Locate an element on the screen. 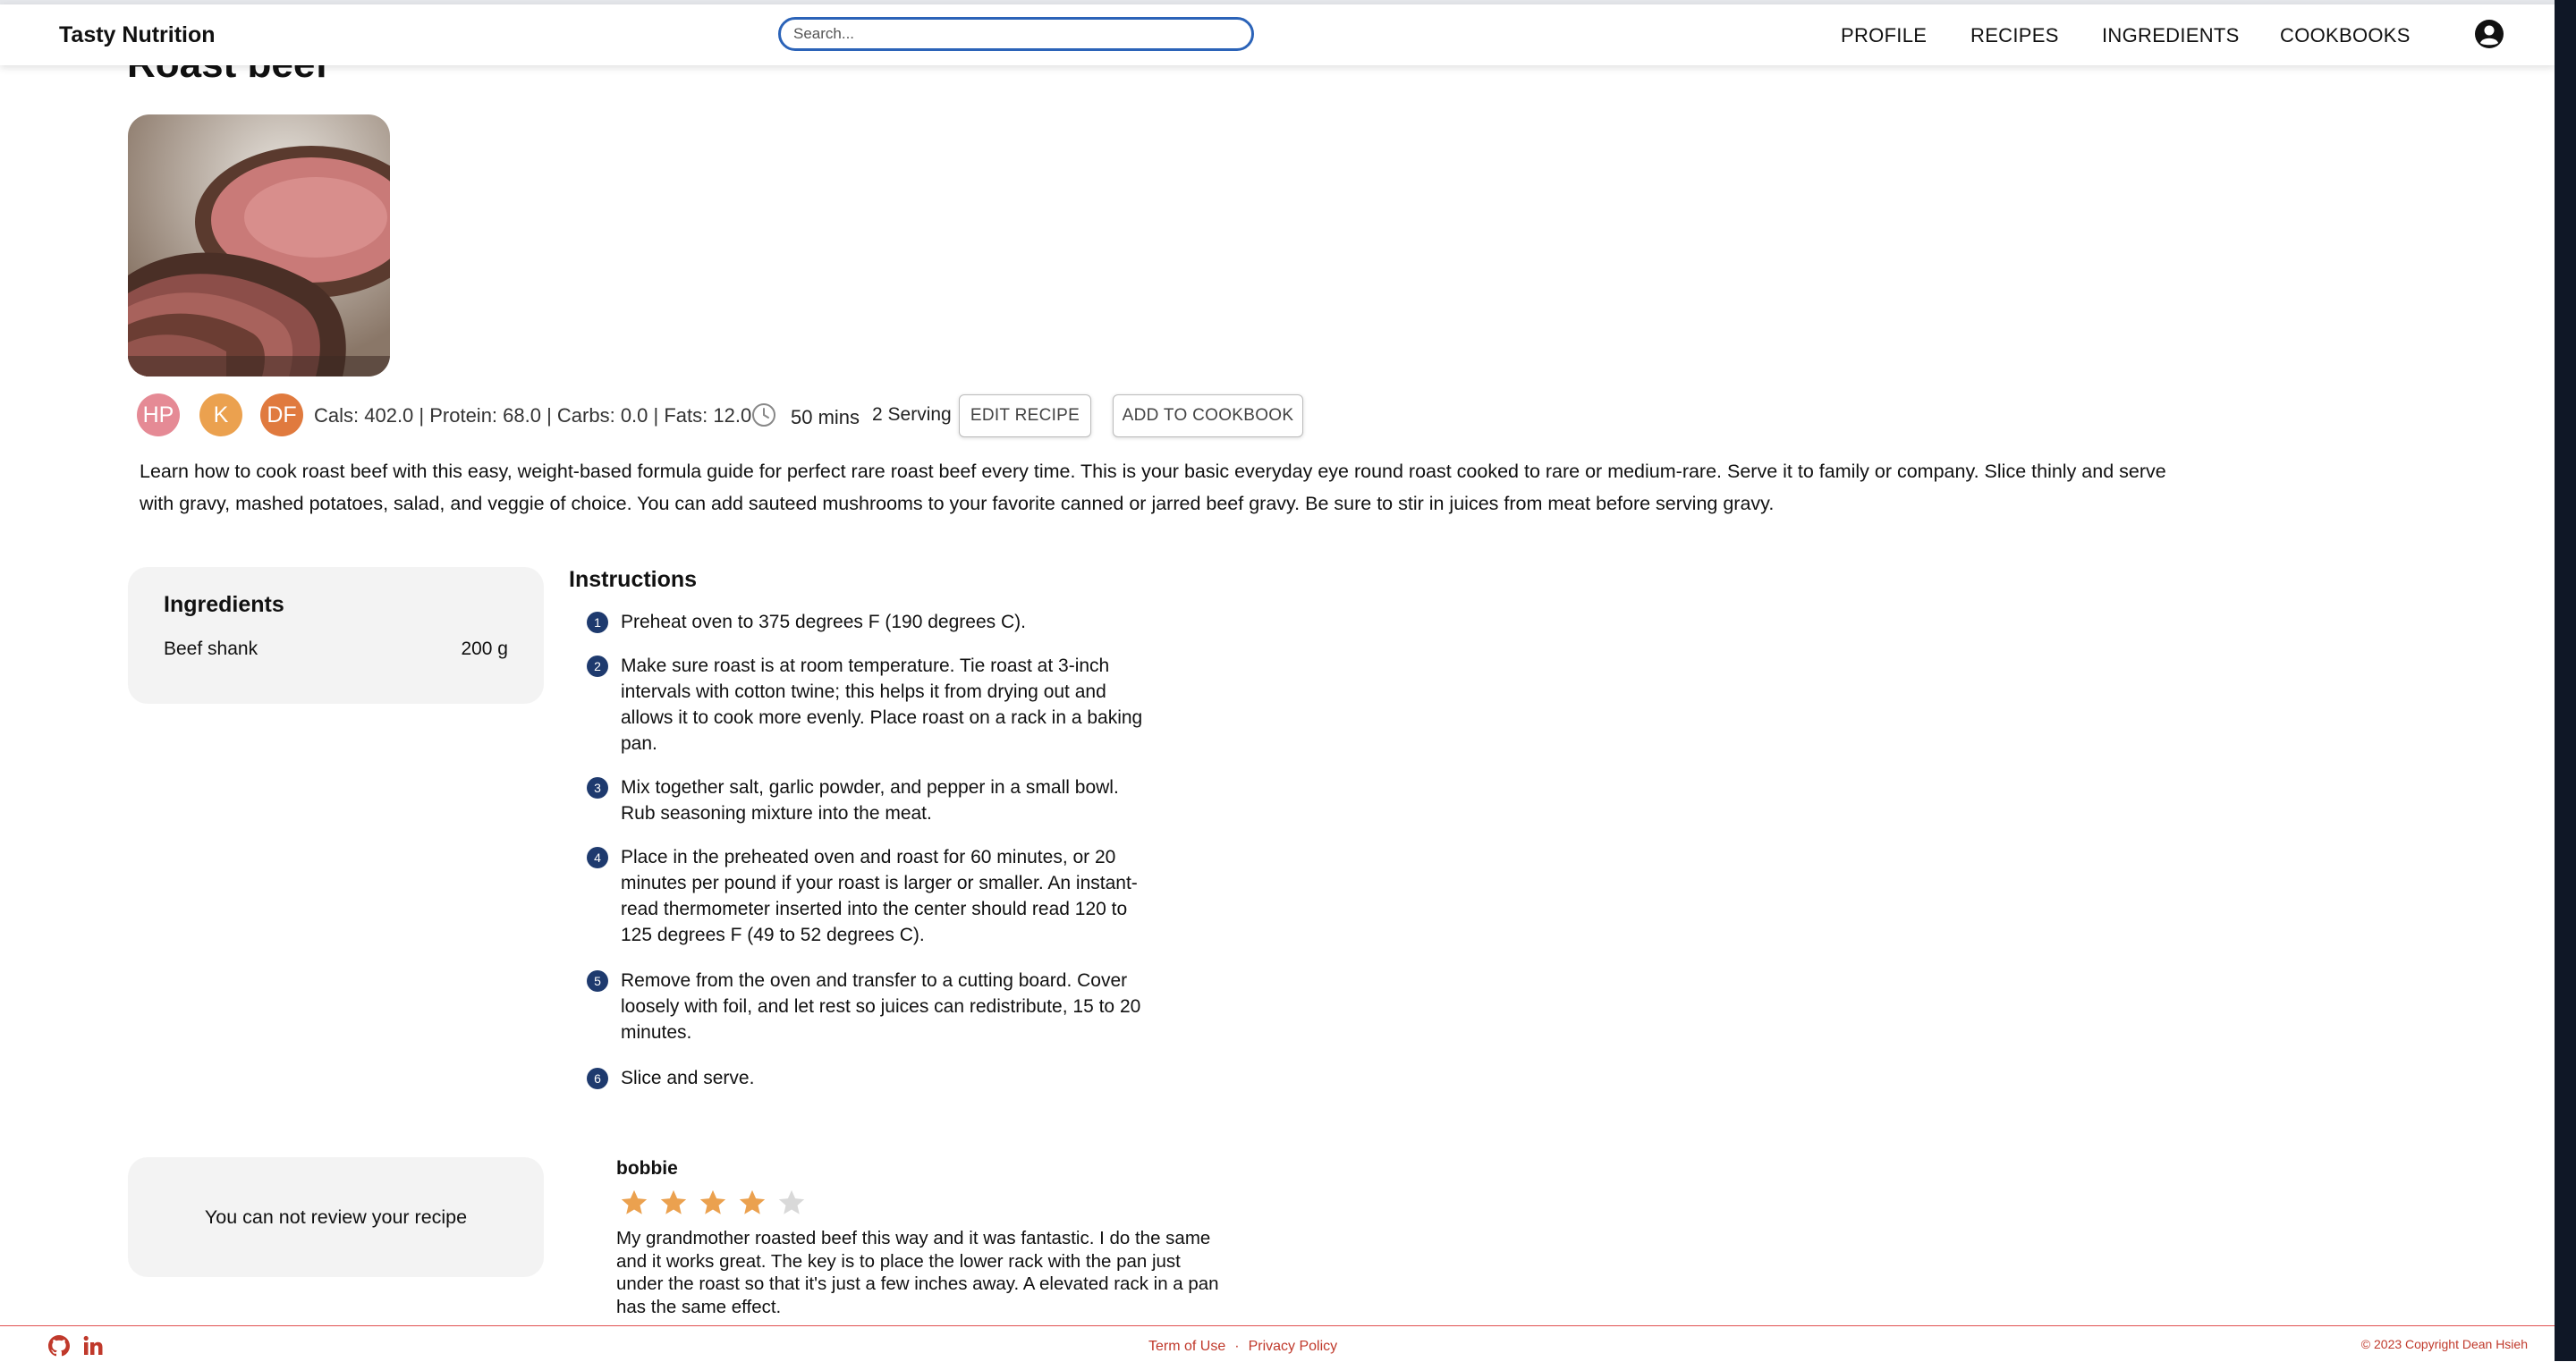 The width and height of the screenshot is (2576, 1362). brand-logo: Tasty Nutrition is located at coordinates (137, 35).